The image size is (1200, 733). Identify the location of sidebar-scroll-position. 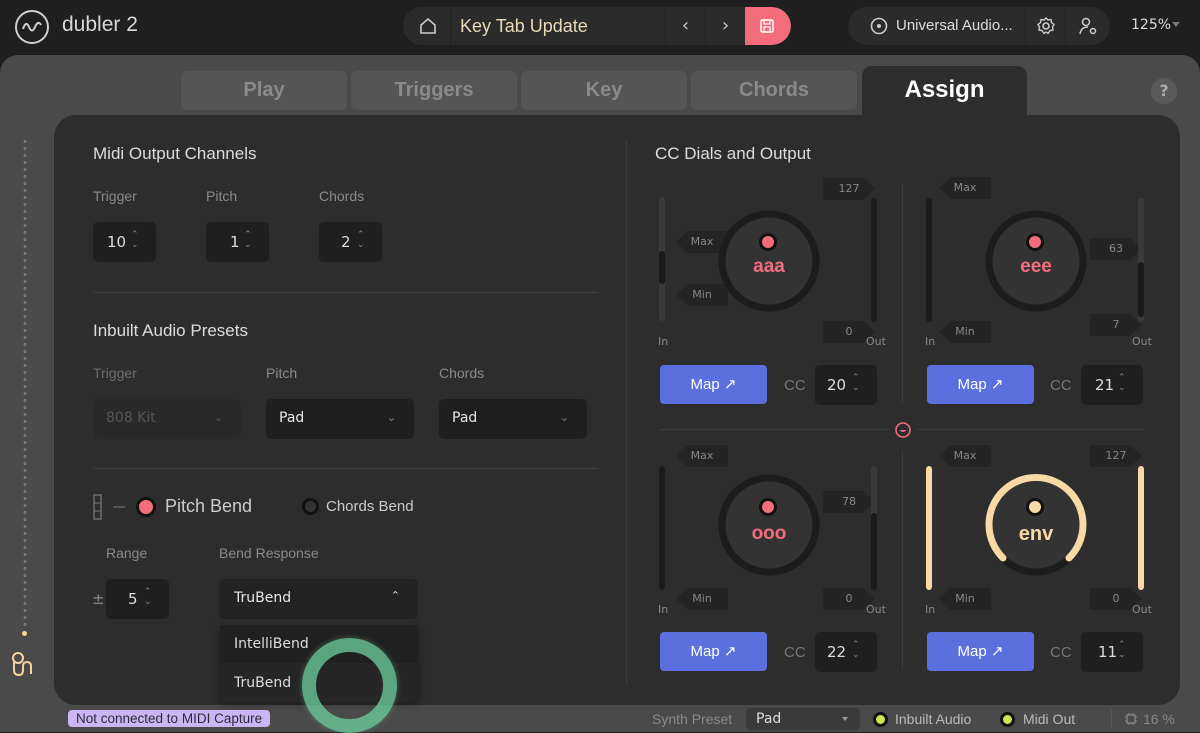
(24, 633).